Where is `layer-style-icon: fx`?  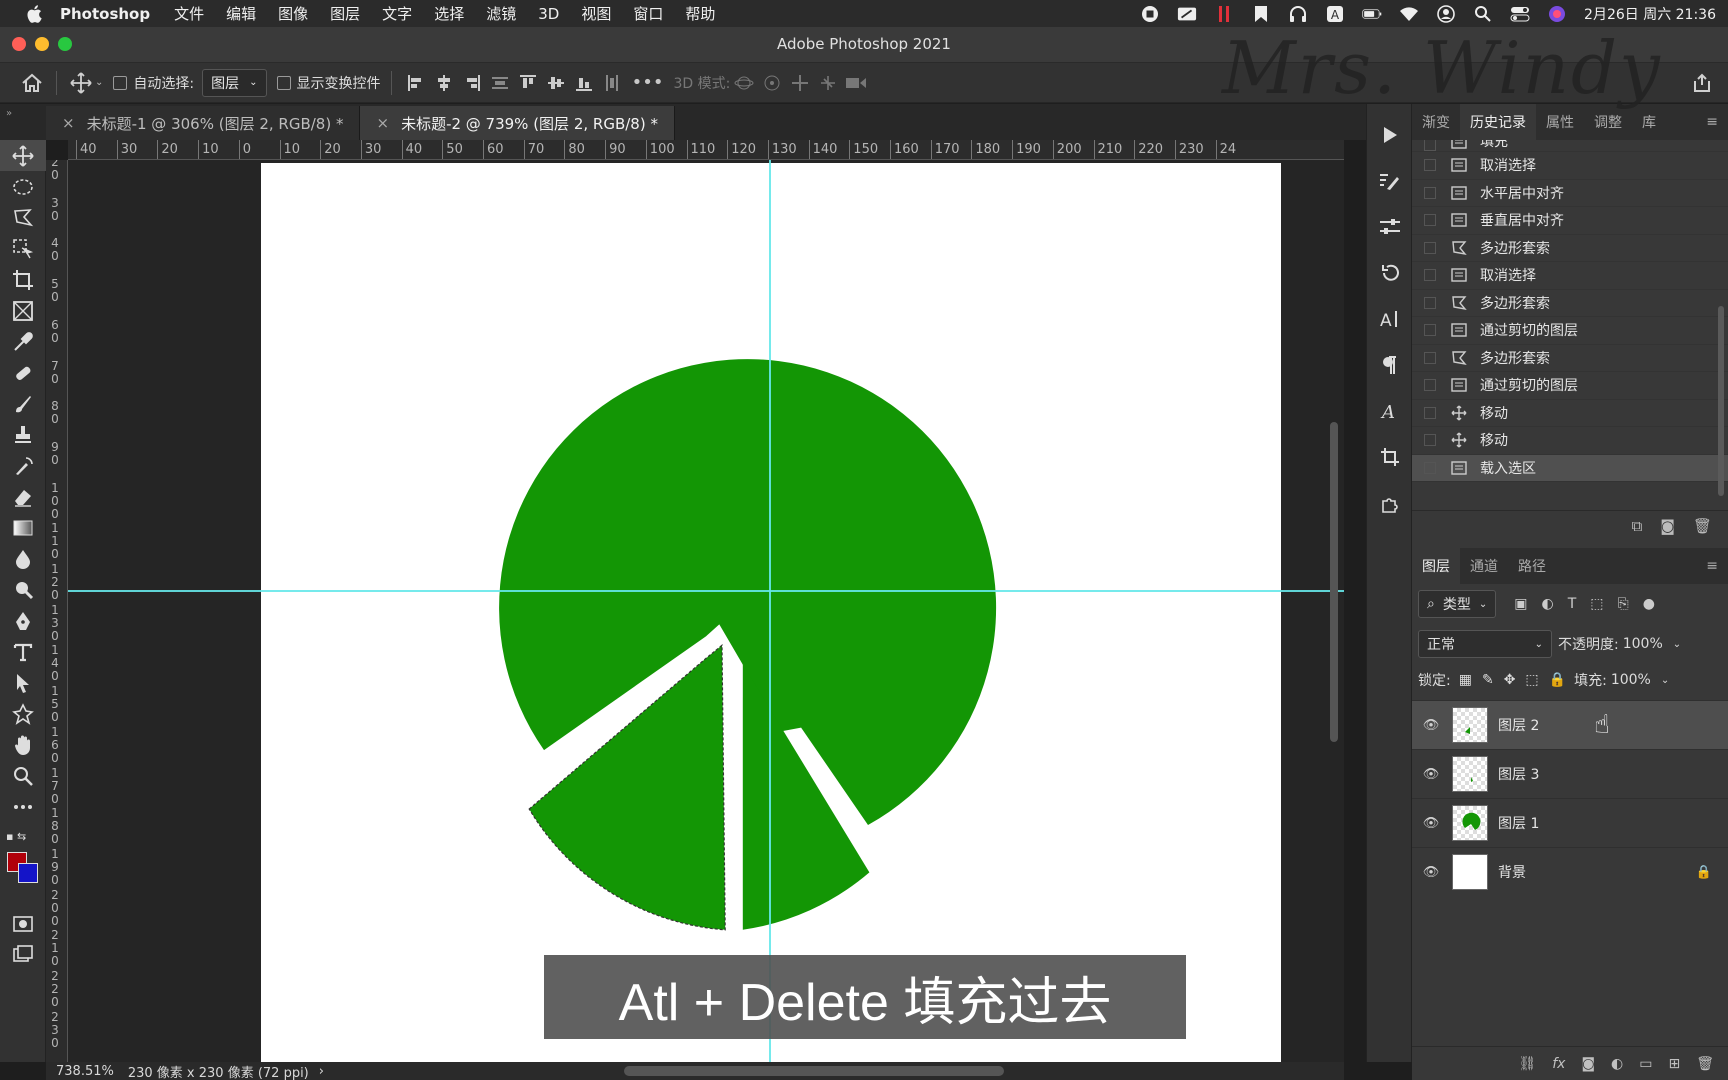 layer-style-icon: fx is located at coordinates (1558, 1064).